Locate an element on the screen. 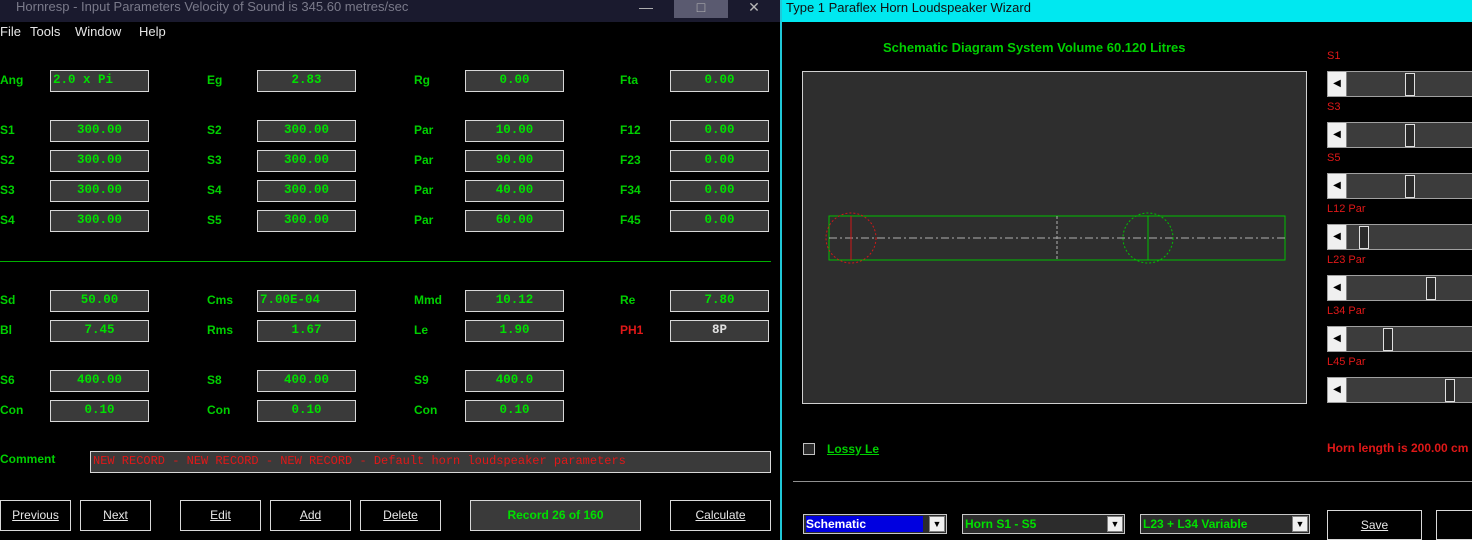  window-divider is located at coordinates (781, 270).